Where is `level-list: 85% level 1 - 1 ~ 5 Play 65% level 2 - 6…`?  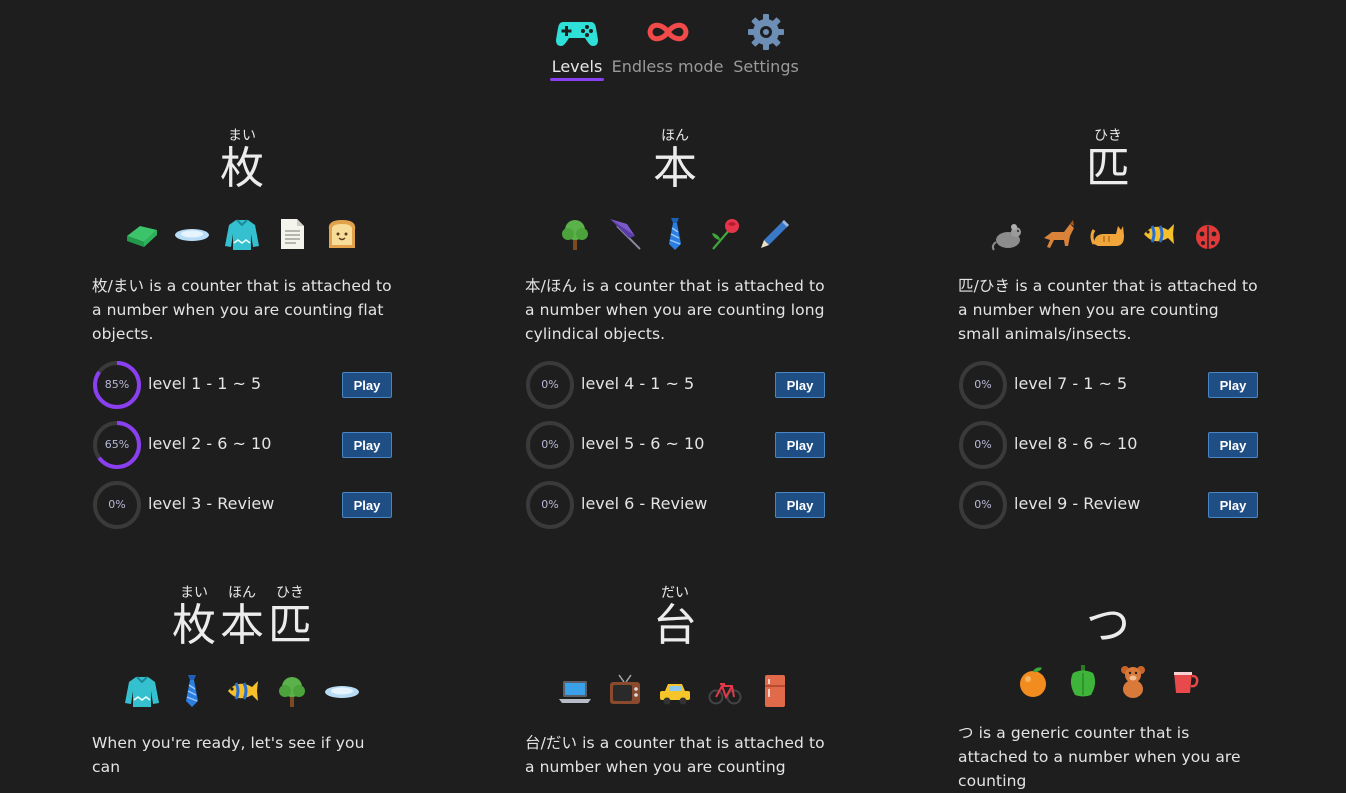
level-list: 85% level 1 - 1 ~ 5 Play 65% level 2 - 6… is located at coordinates (242, 450).